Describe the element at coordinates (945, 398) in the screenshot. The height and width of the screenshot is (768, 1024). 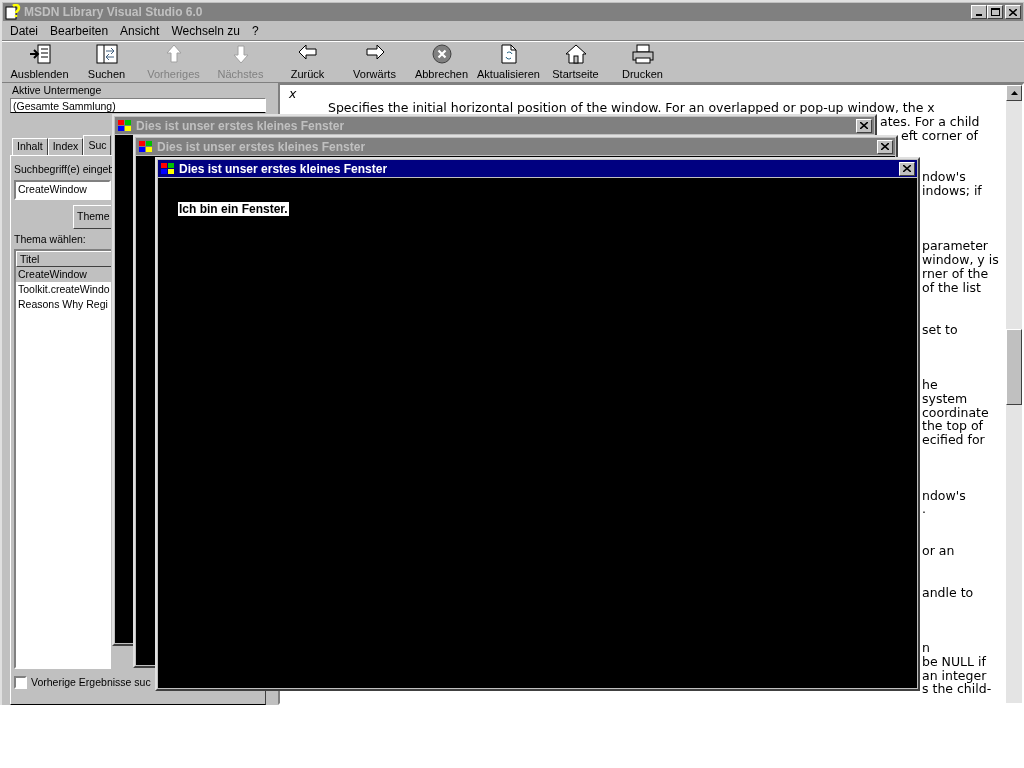
I see `document-text: system` at that location.